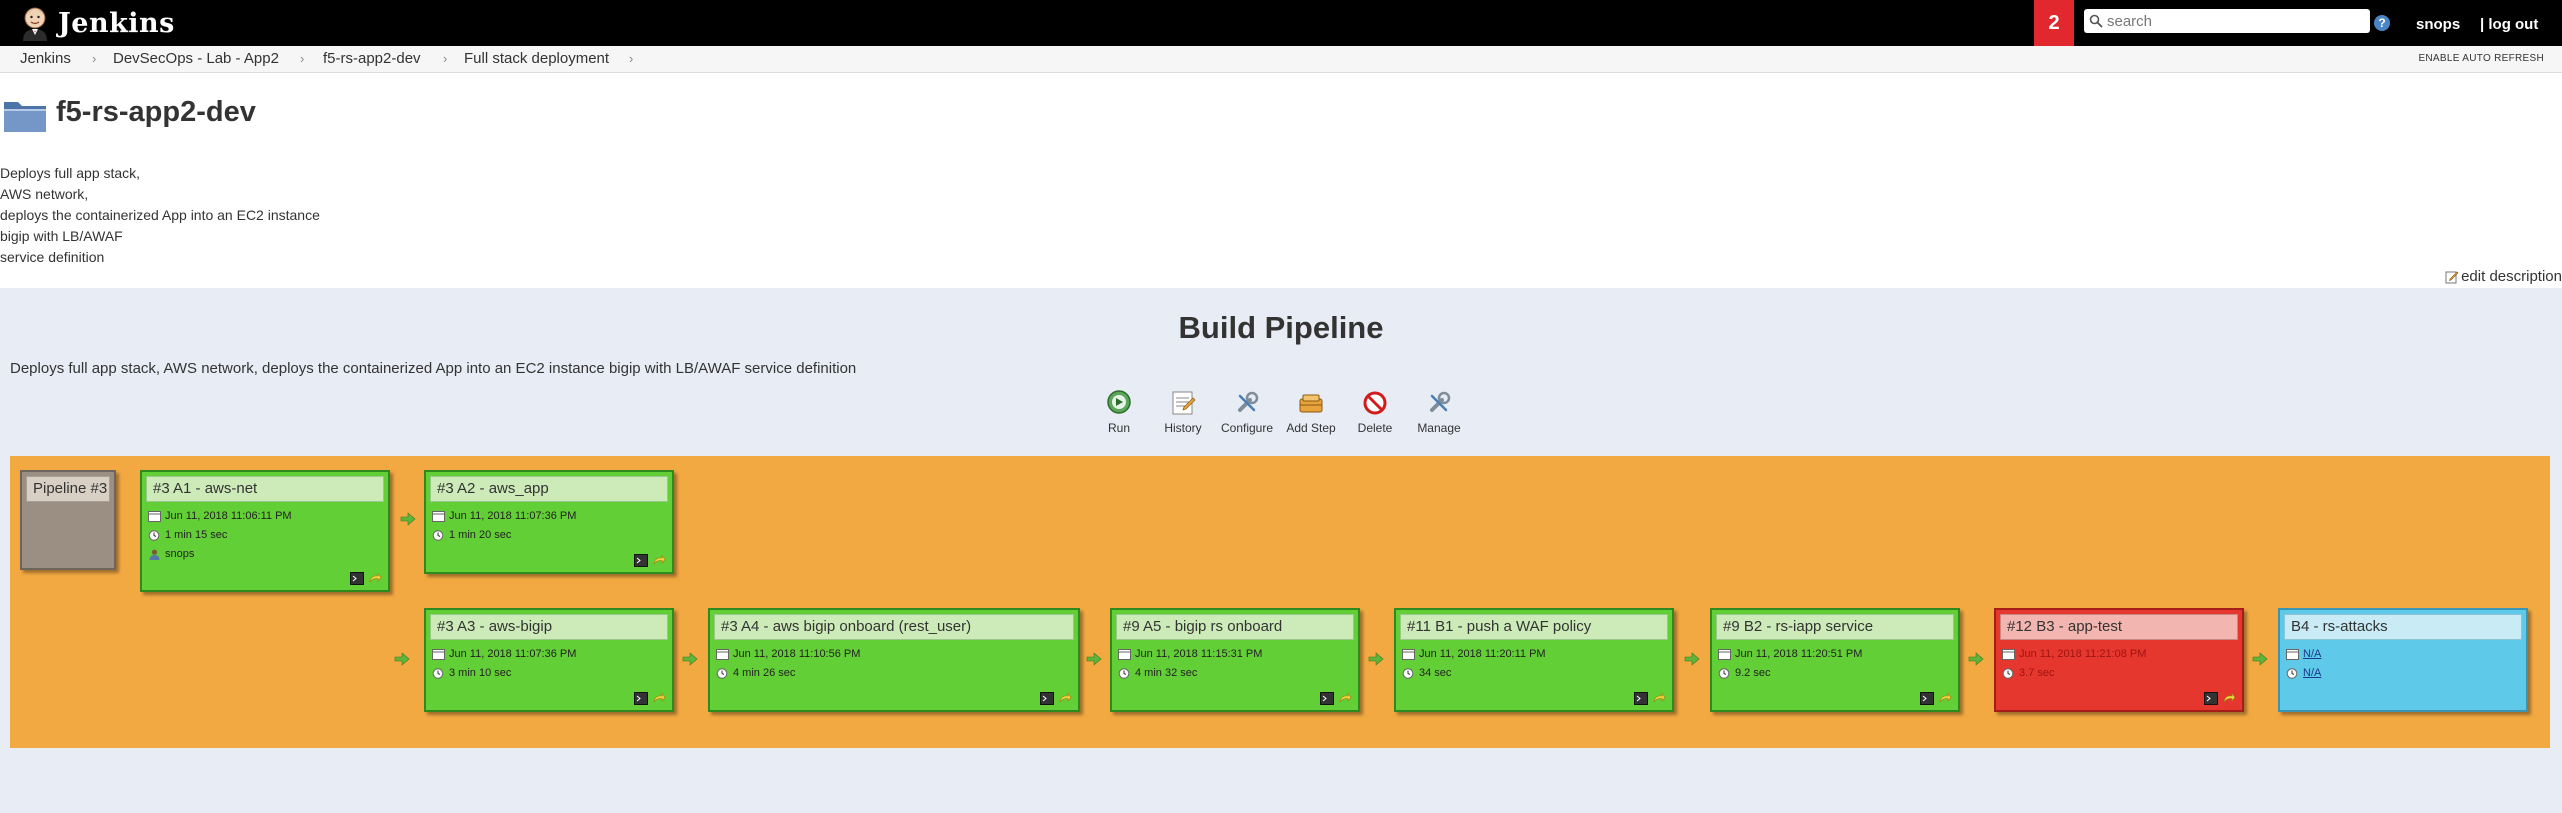 The height and width of the screenshot is (813, 2562). I want to click on build-user: snops, so click(180, 554).